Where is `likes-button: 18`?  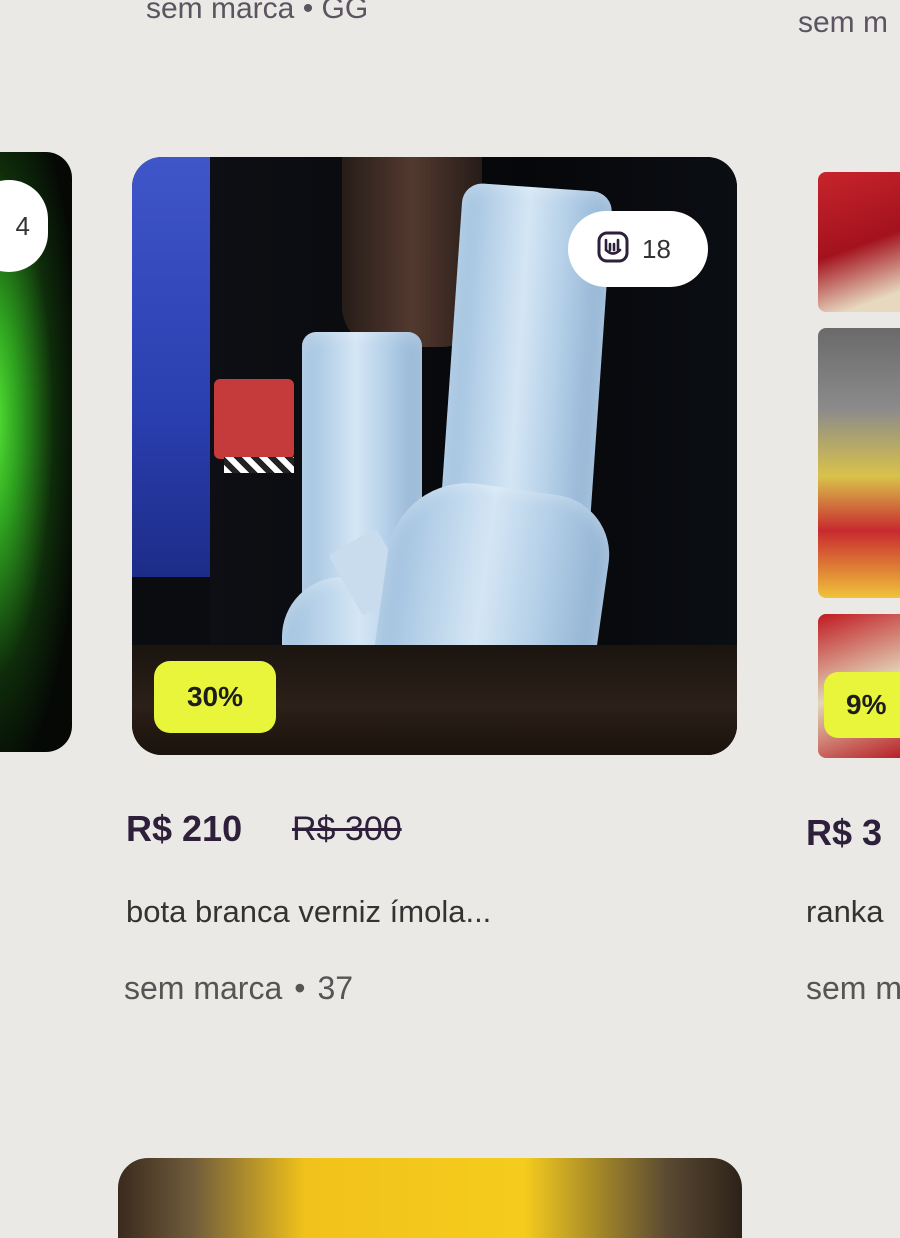 likes-button: 18 is located at coordinates (638, 249).